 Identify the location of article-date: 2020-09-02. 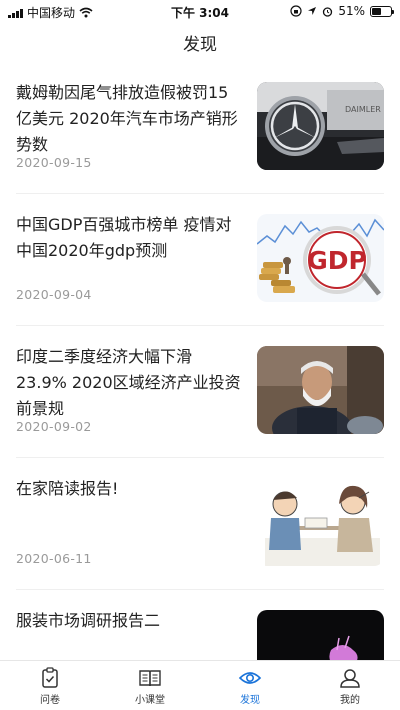
(54, 426).